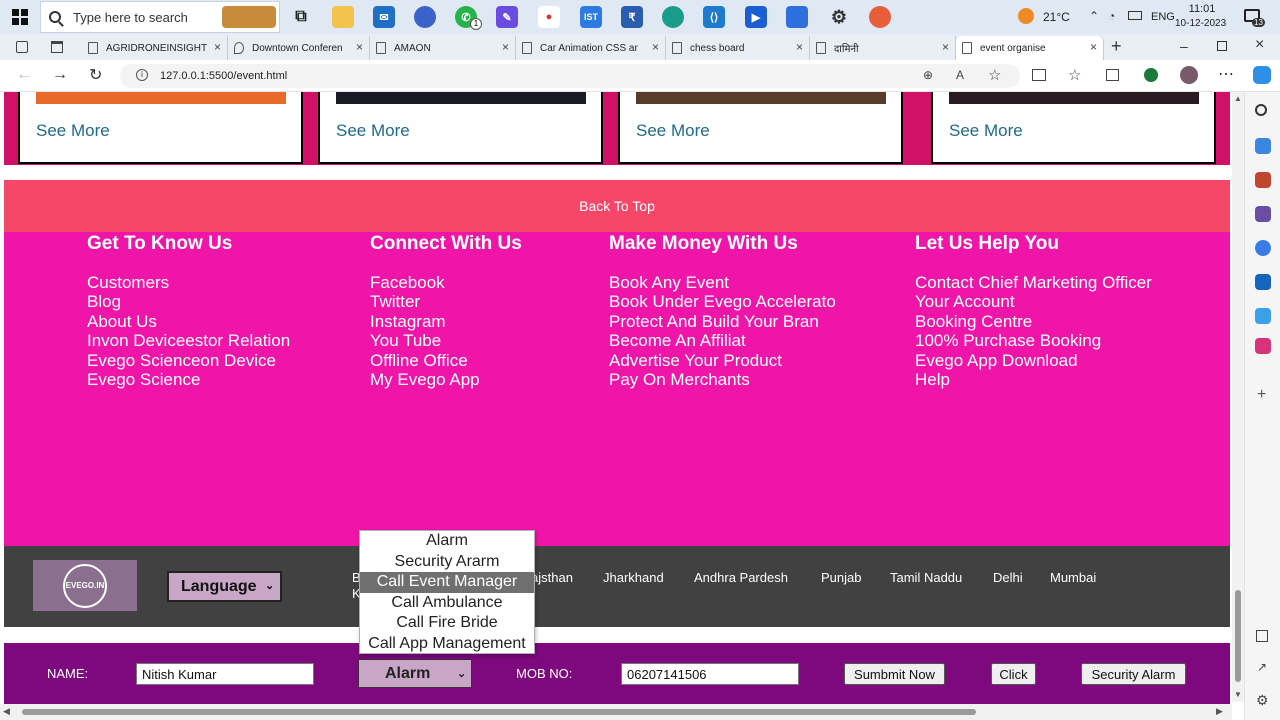  Describe the element at coordinates (446, 321) in the screenshot. I see `footer-link: Instagram` at that location.